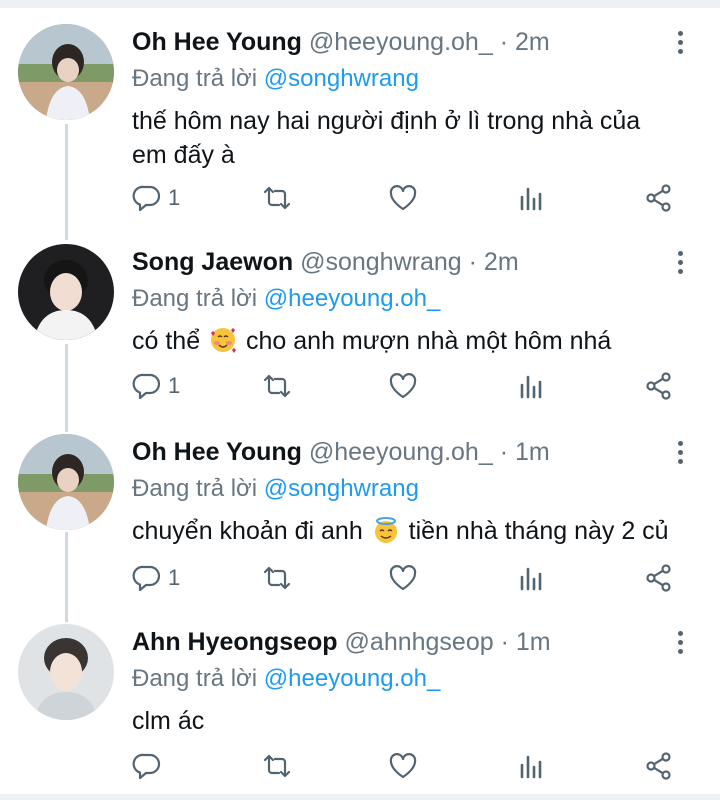  What do you see at coordinates (429, 341) in the screenshot?
I see `tweet-text-part: cho anh mượn nhà một hôm nhá` at bounding box center [429, 341].